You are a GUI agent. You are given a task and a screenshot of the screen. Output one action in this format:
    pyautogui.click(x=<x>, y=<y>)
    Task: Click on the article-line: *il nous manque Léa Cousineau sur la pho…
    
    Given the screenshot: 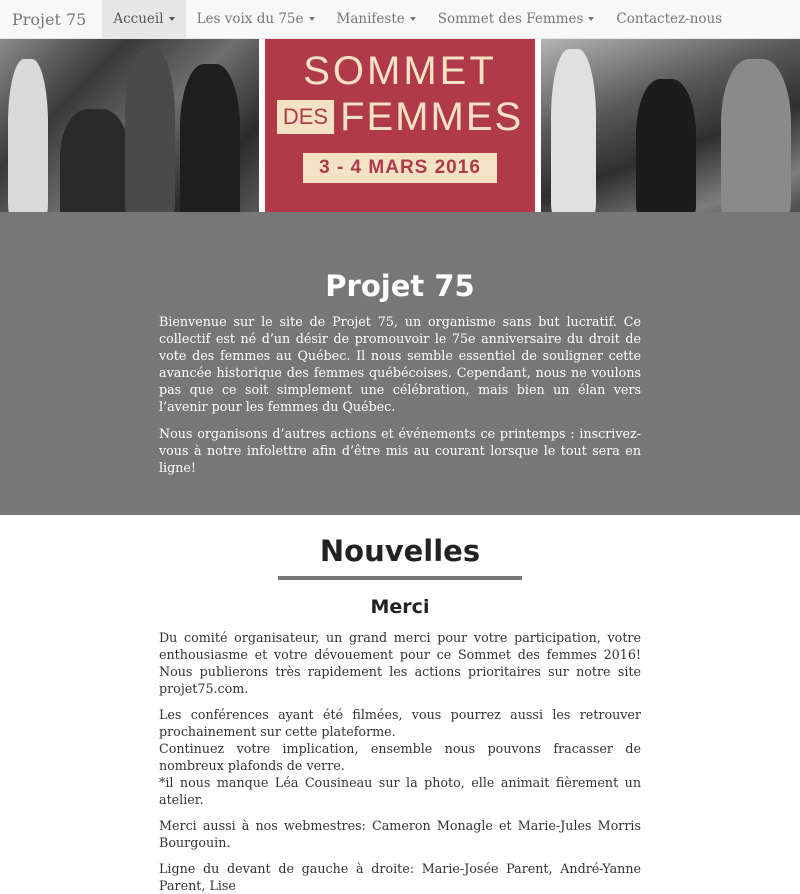 What is the action you would take?
    pyautogui.click(x=400, y=791)
    